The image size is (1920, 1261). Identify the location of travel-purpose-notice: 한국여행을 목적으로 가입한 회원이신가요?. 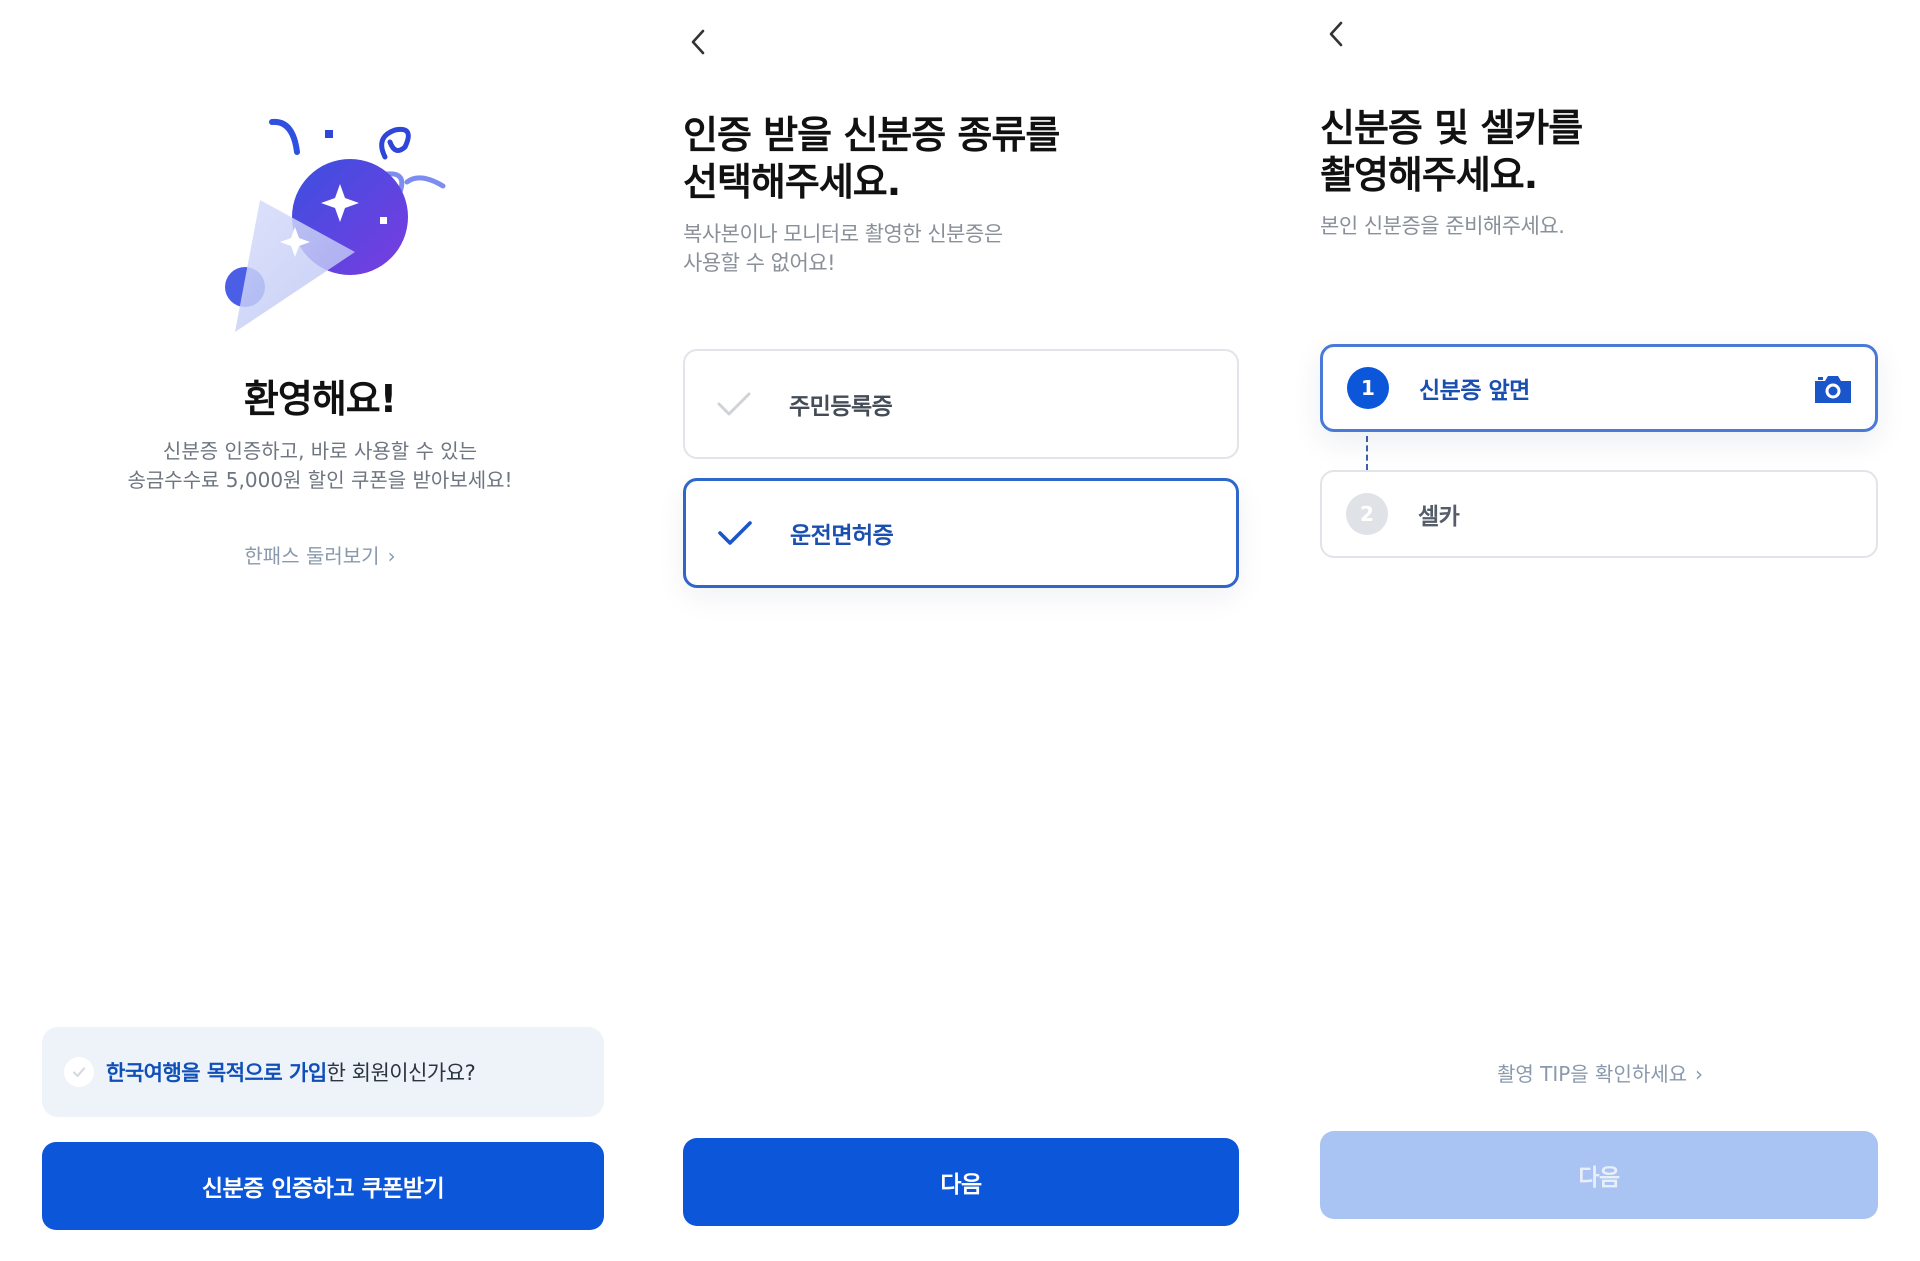
(323, 1072).